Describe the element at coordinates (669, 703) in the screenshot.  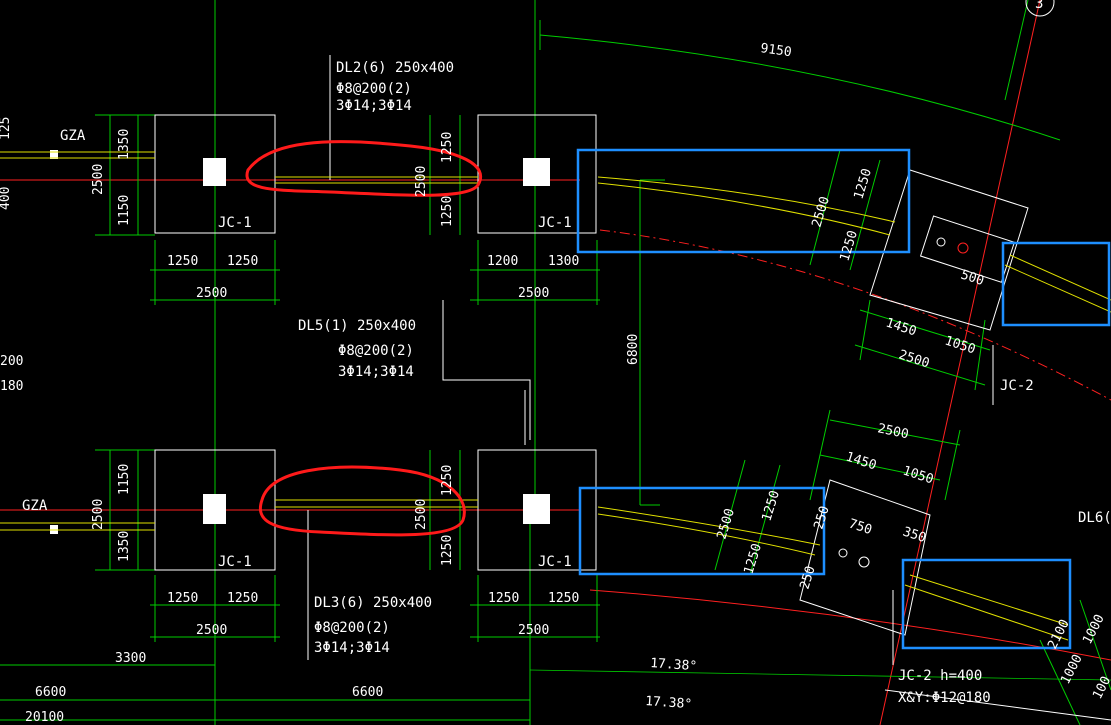
I see `elevation-2: 17.38°` at that location.